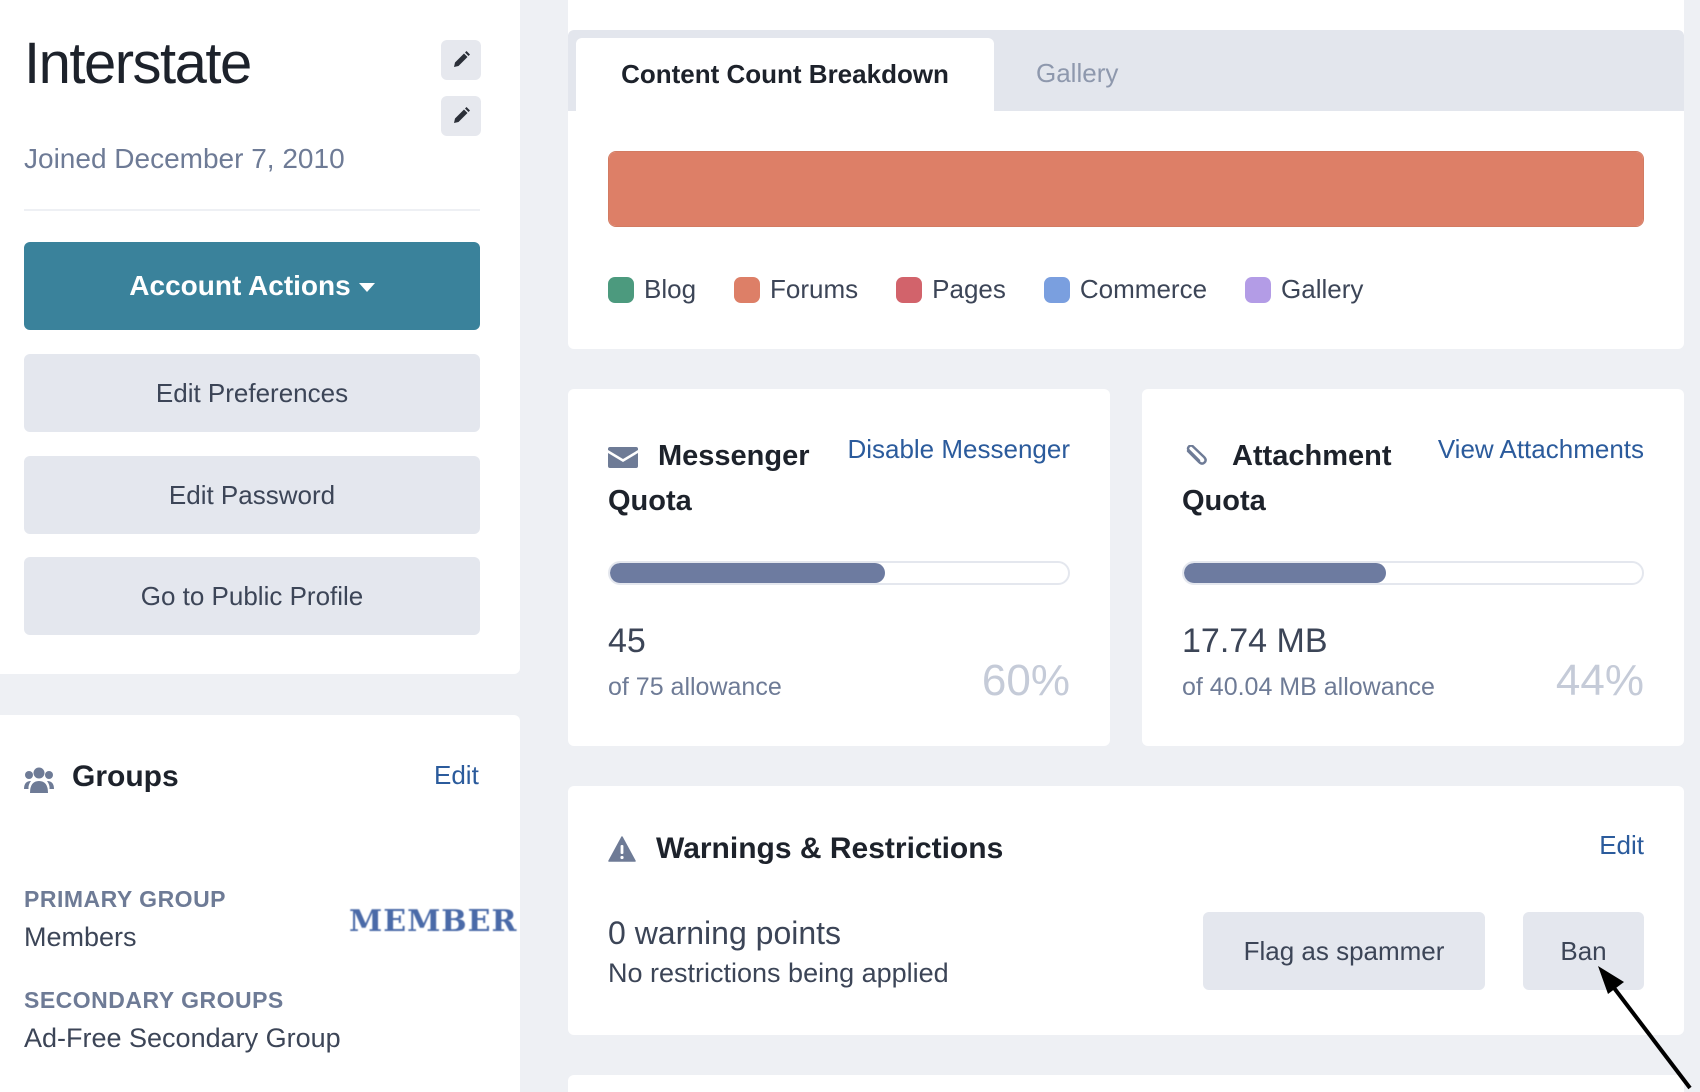 This screenshot has height=1092, width=1700. What do you see at coordinates (1322, 289) in the screenshot?
I see `legend-label: Gallery` at bounding box center [1322, 289].